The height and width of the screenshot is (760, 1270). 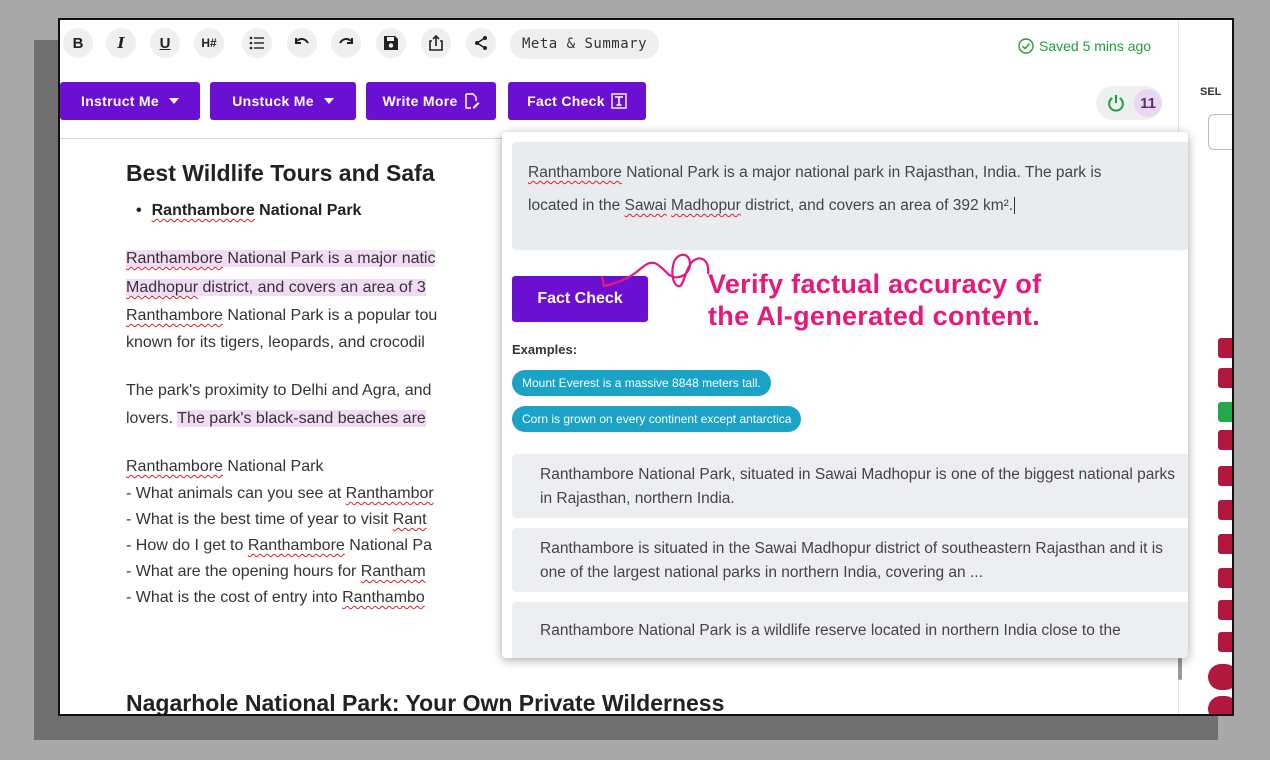 I want to click on instruct-me-button: Instruct Me, so click(x=130, y=101).